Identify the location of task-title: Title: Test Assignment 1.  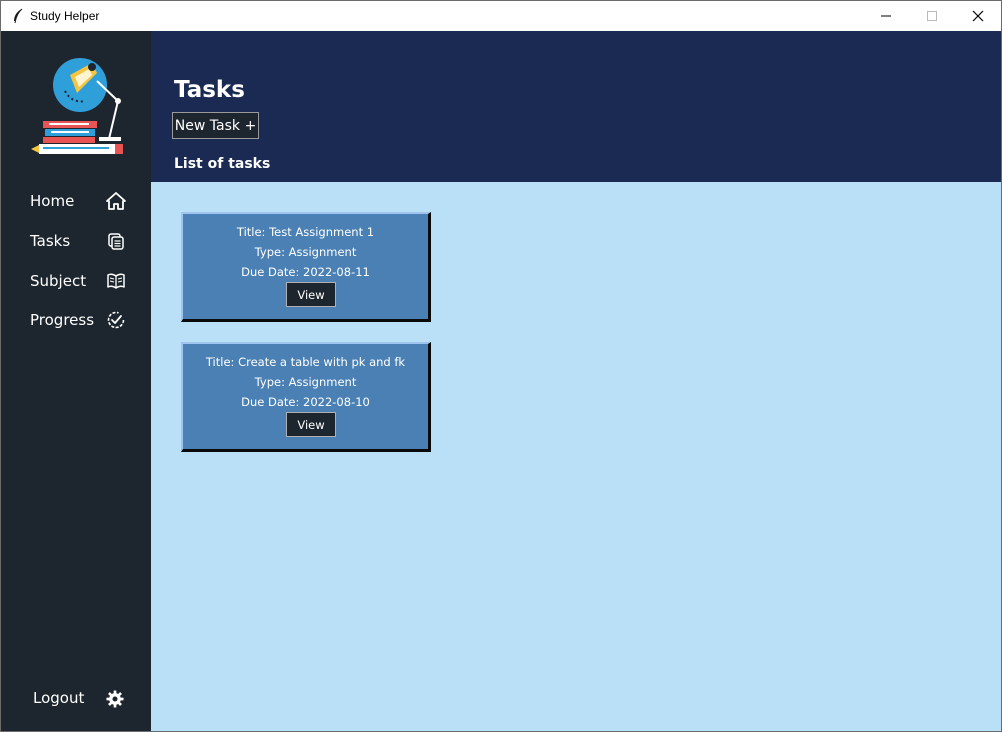
(305, 232).